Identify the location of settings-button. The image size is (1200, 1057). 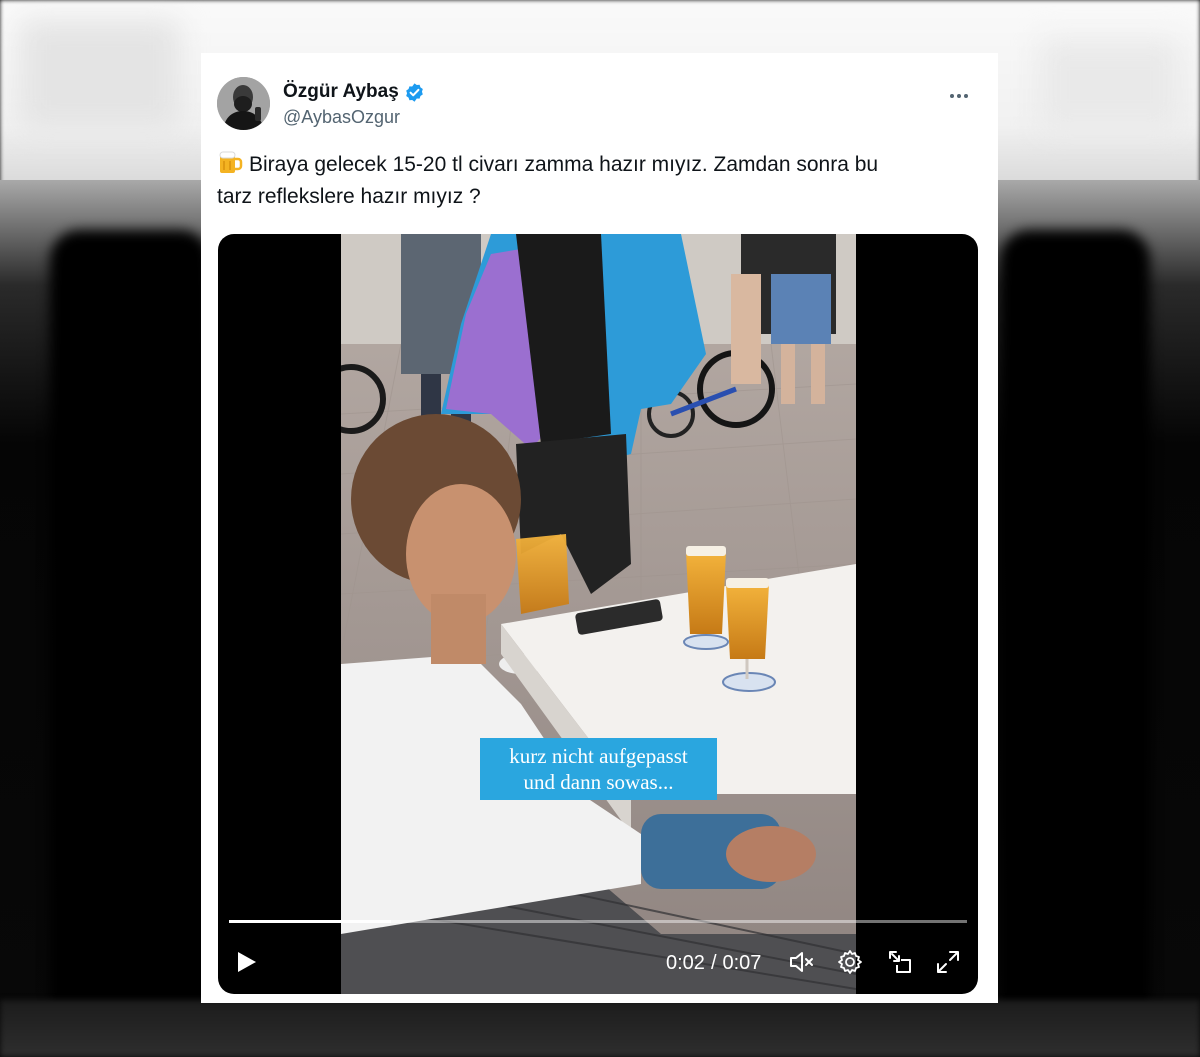
(850, 962).